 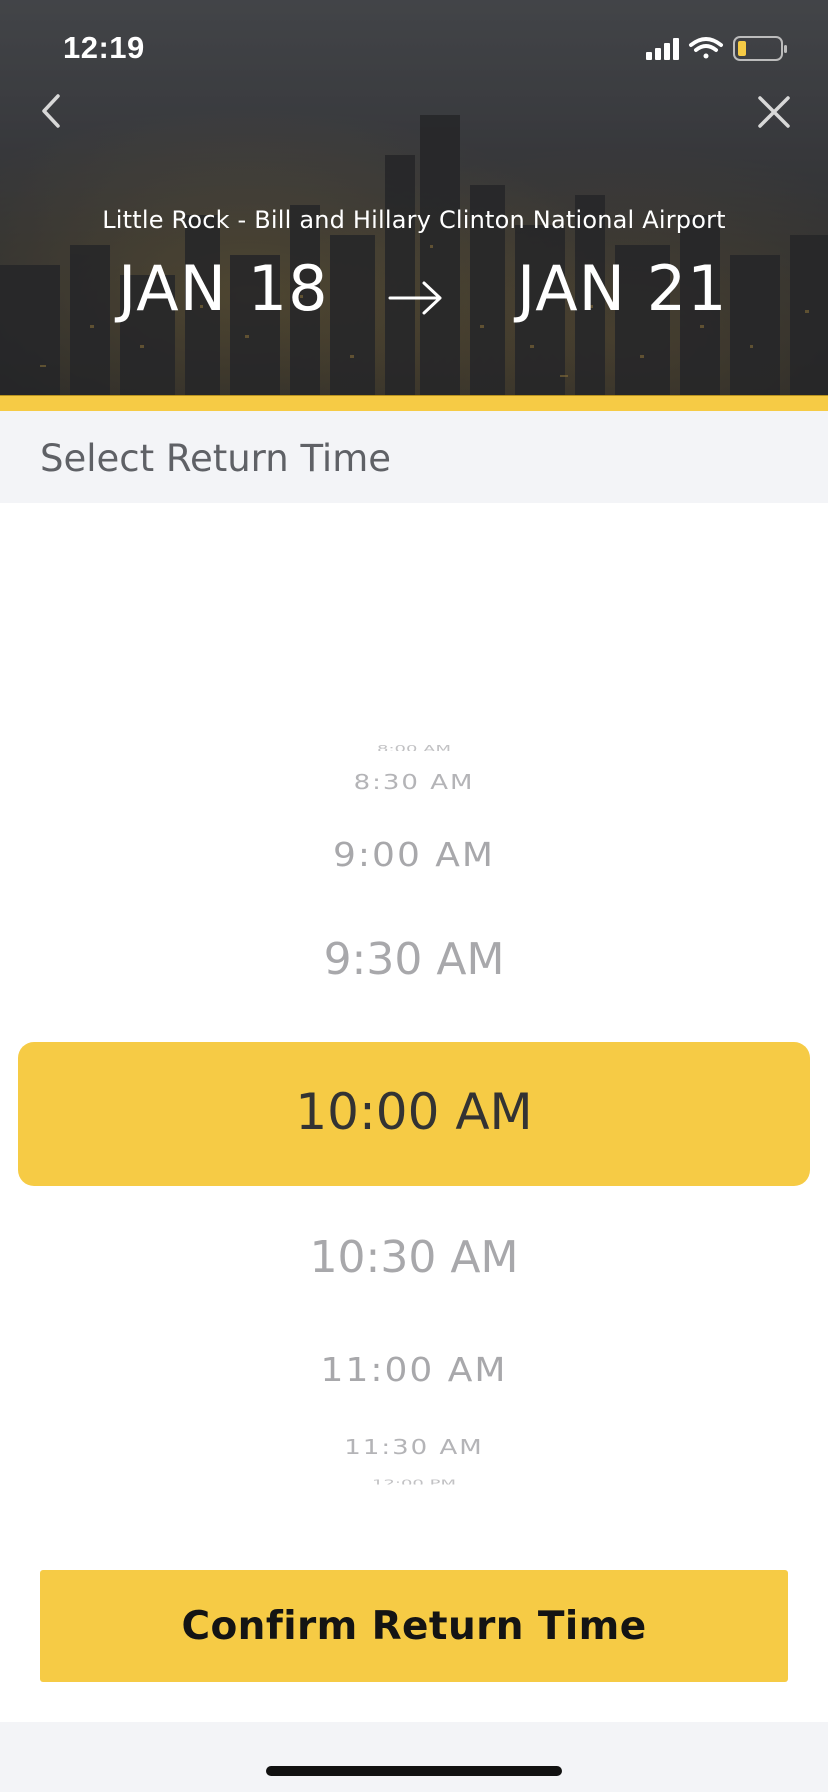 What do you see at coordinates (414, 1370) in the screenshot?
I see `time-option: 11:00 AM` at bounding box center [414, 1370].